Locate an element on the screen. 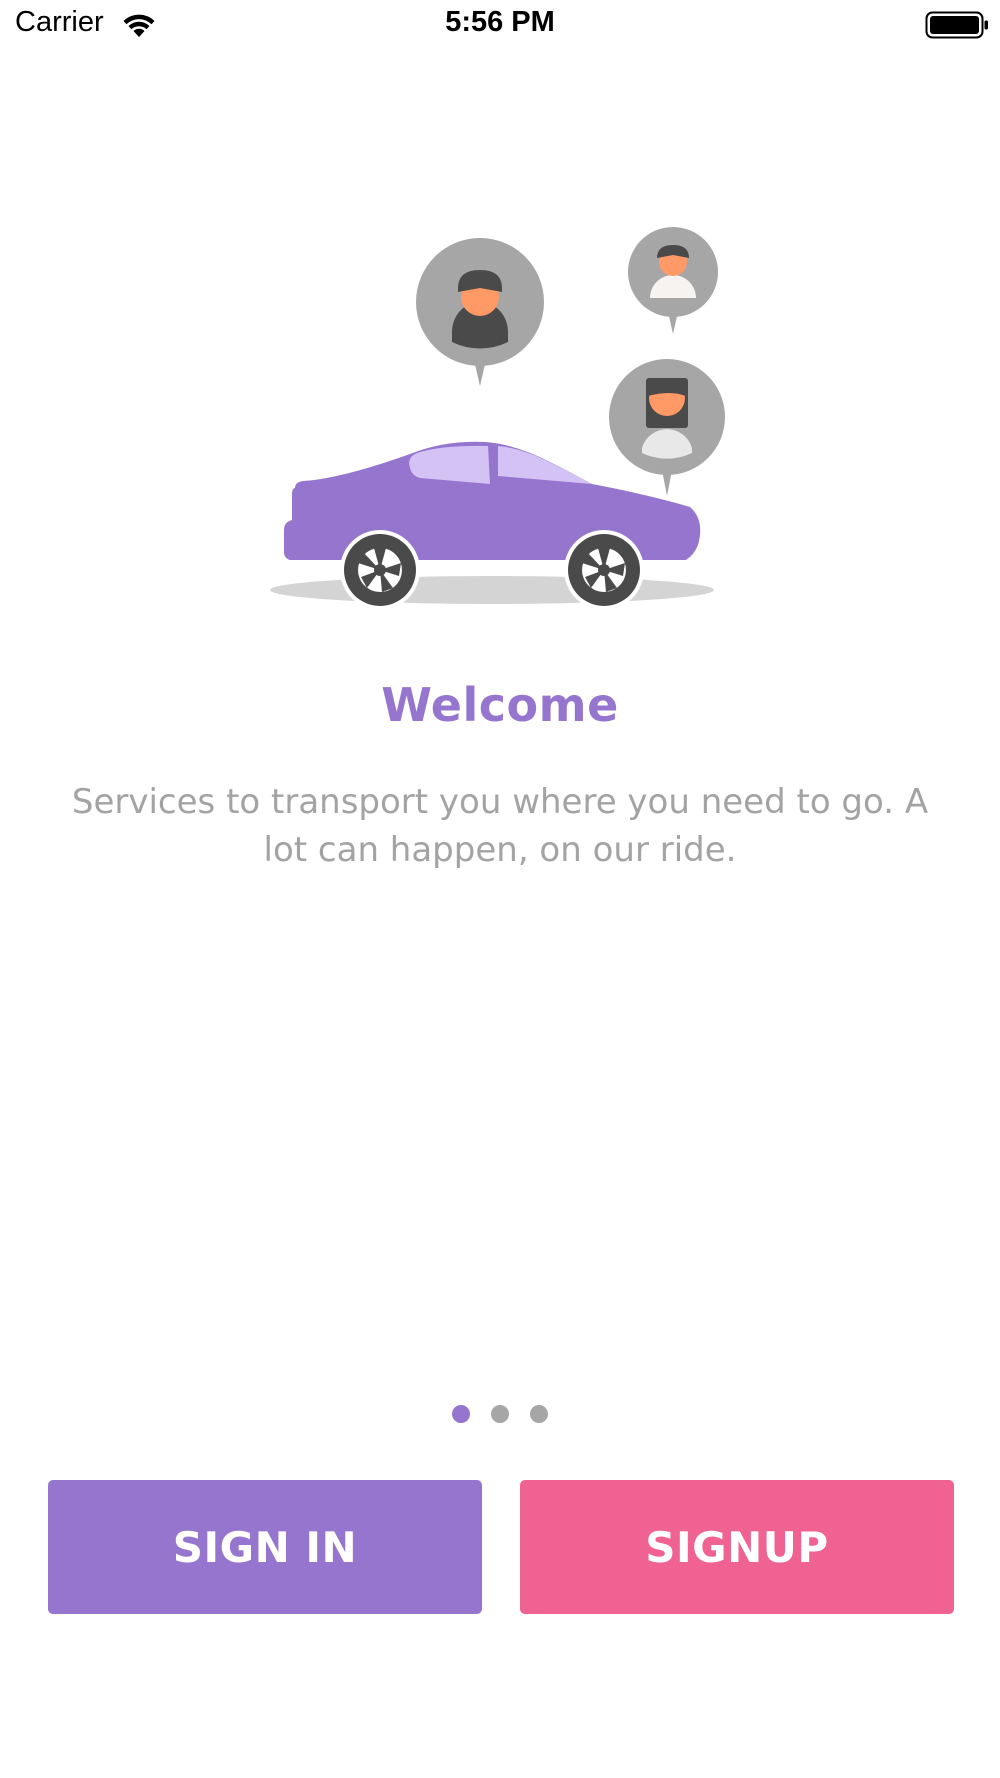  rear-wheel-icon is located at coordinates (604, 570).